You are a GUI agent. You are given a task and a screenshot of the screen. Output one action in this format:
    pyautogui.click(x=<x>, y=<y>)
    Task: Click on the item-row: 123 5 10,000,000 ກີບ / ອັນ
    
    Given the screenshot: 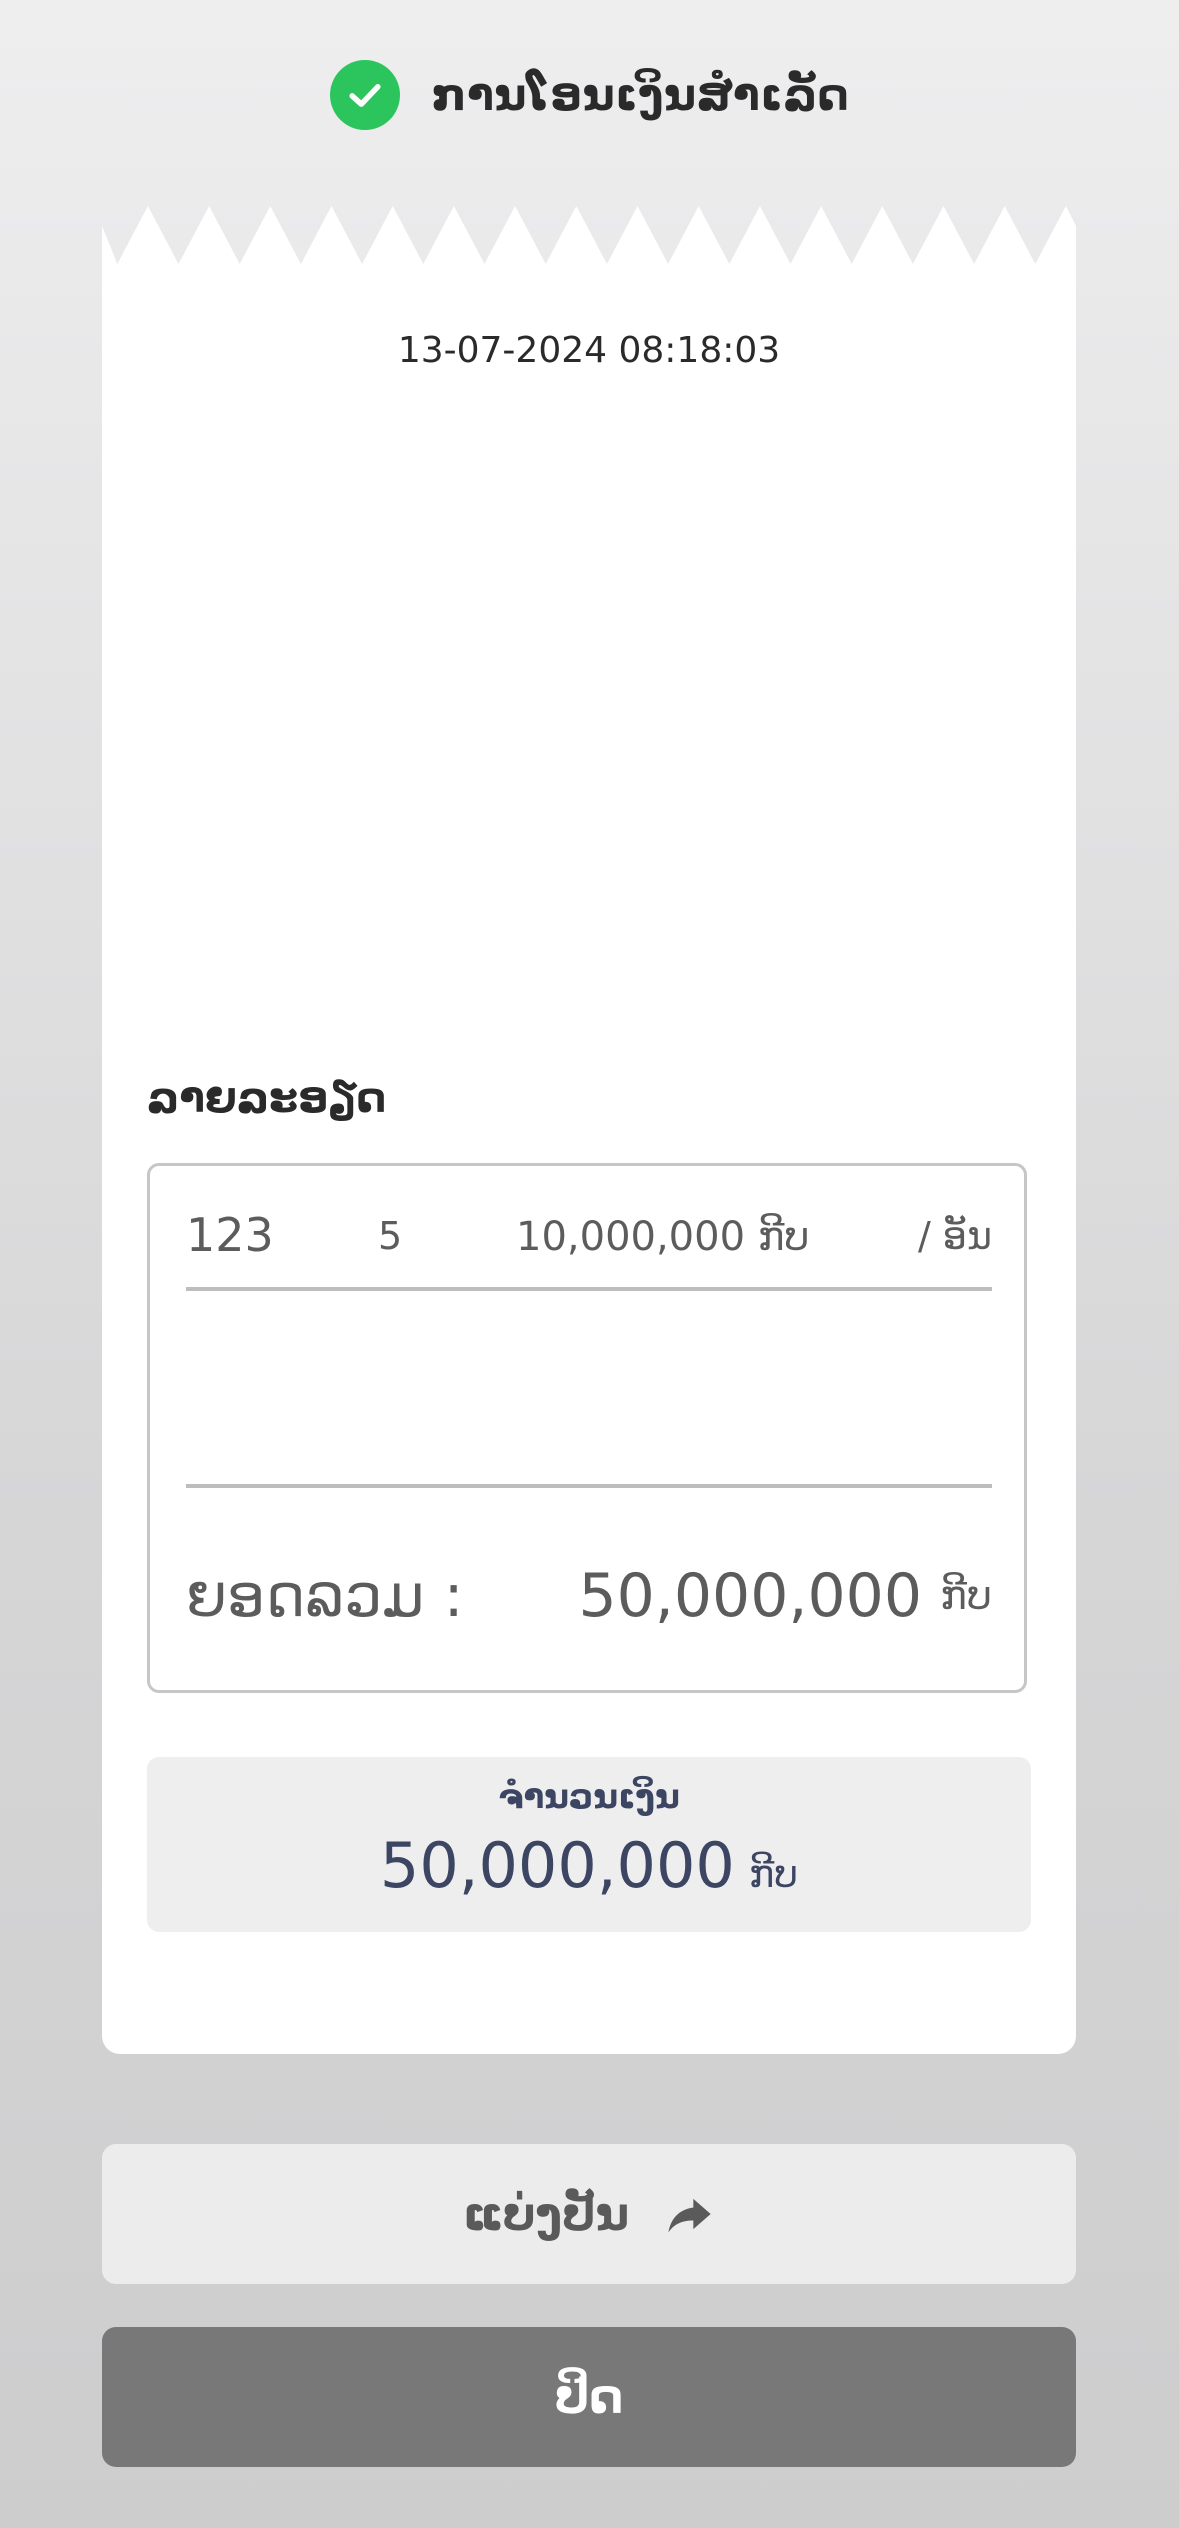 What is the action you would take?
    pyautogui.click(x=589, y=1238)
    